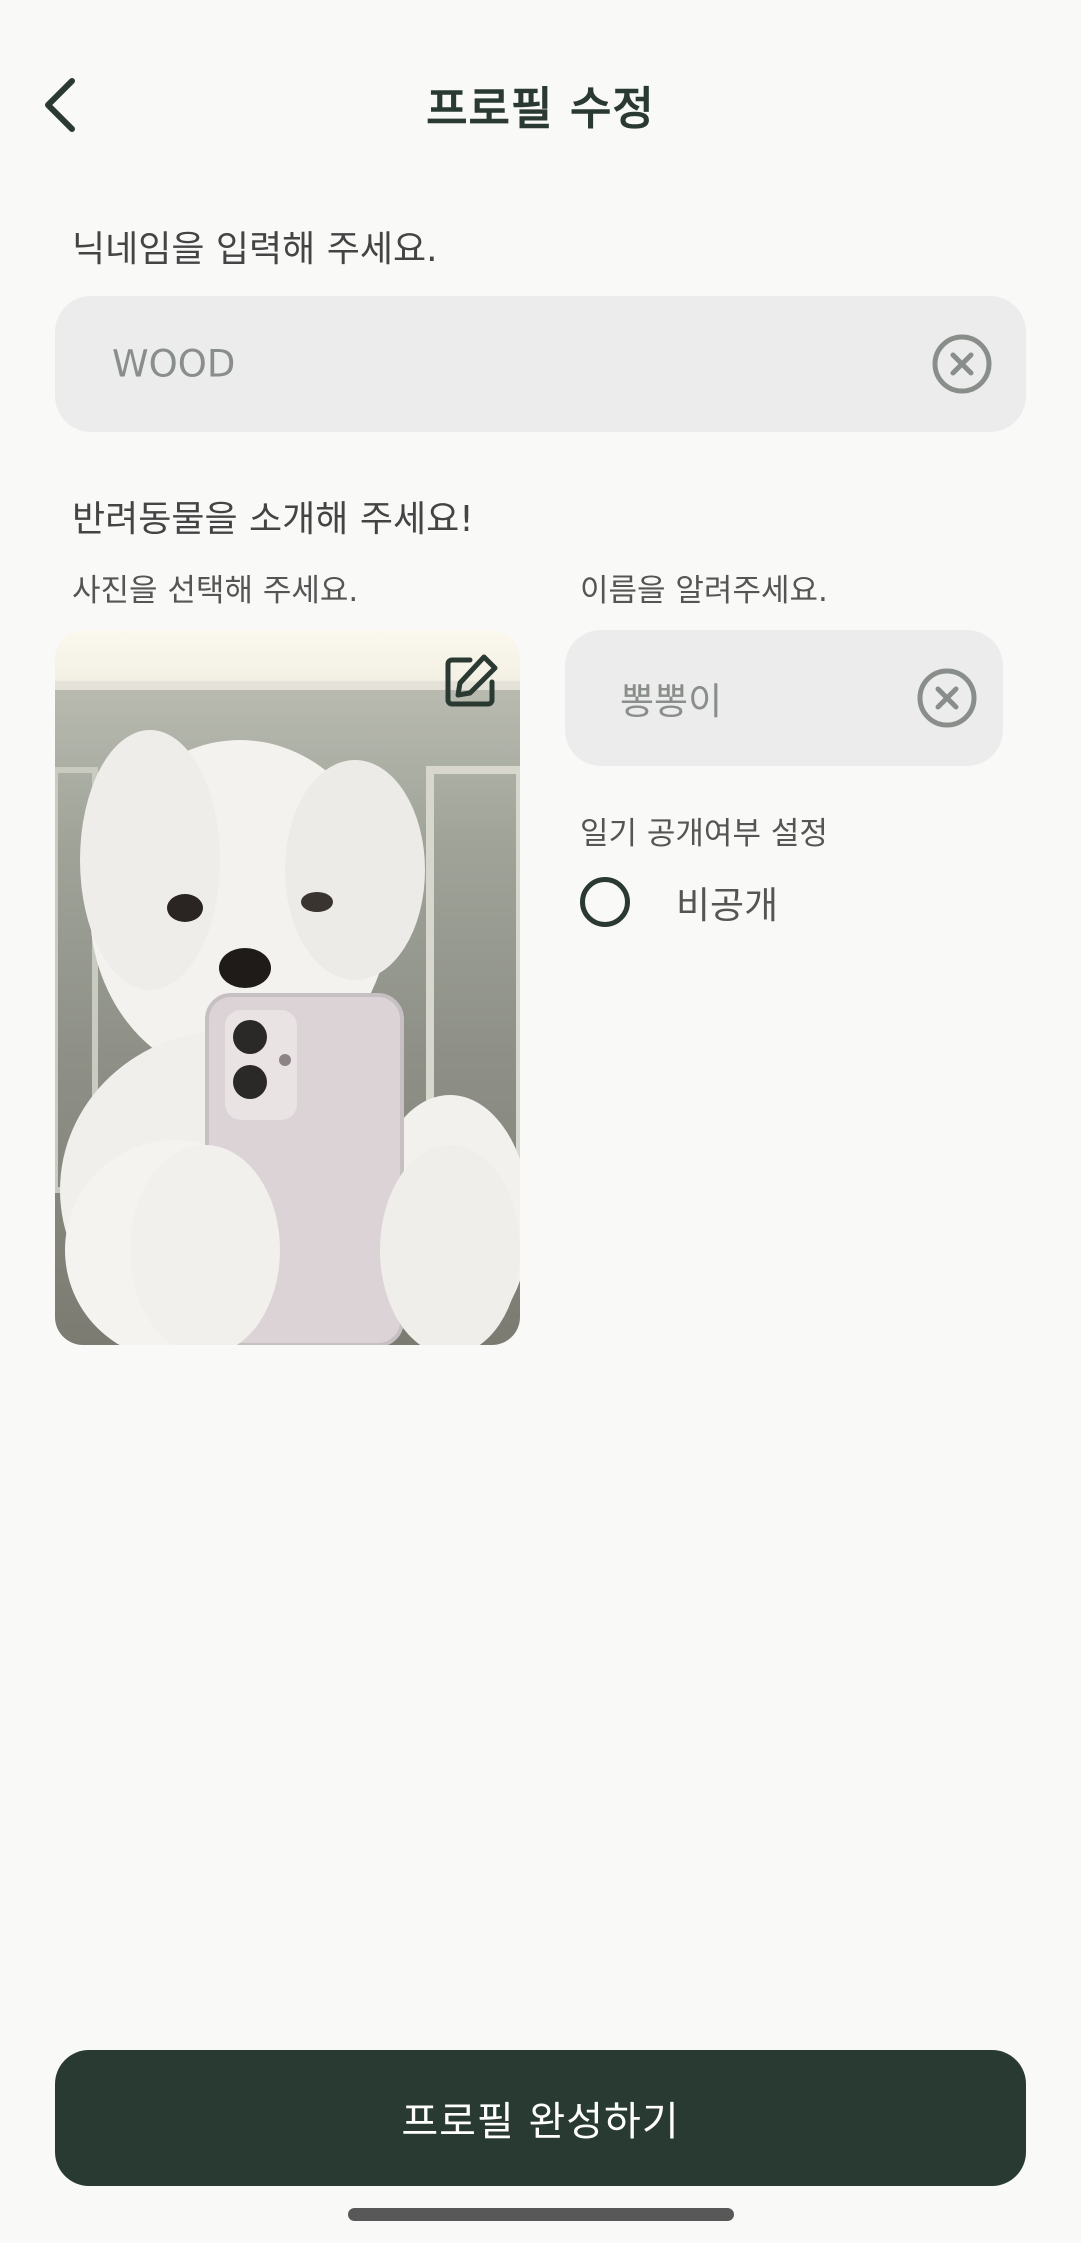 The image size is (1081, 2243). What do you see at coordinates (540, 364) in the screenshot?
I see `nickname-input: WOOD` at bounding box center [540, 364].